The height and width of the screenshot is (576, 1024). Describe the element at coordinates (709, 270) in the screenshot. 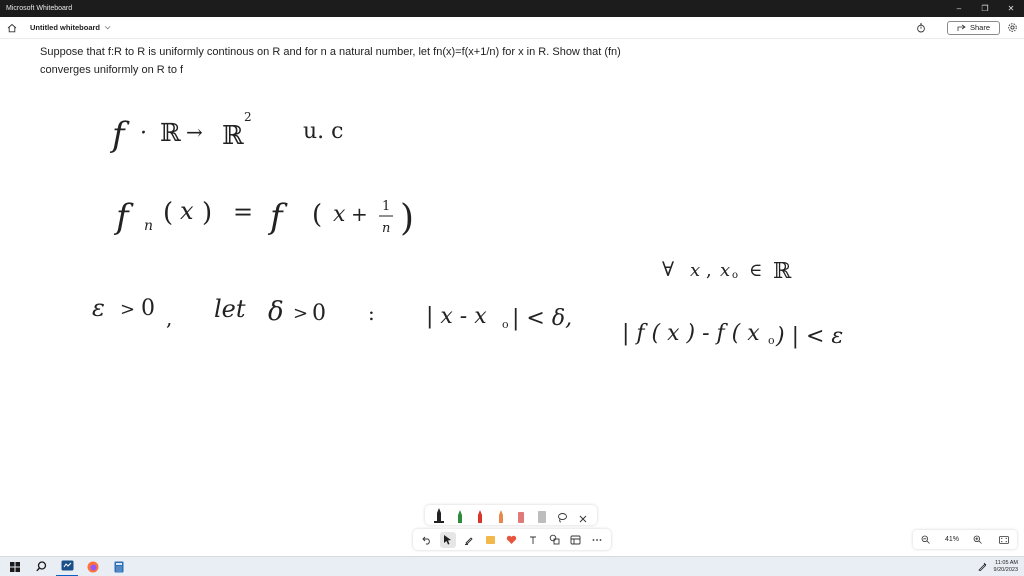

I see `ink-line3-comma: ,` at that location.